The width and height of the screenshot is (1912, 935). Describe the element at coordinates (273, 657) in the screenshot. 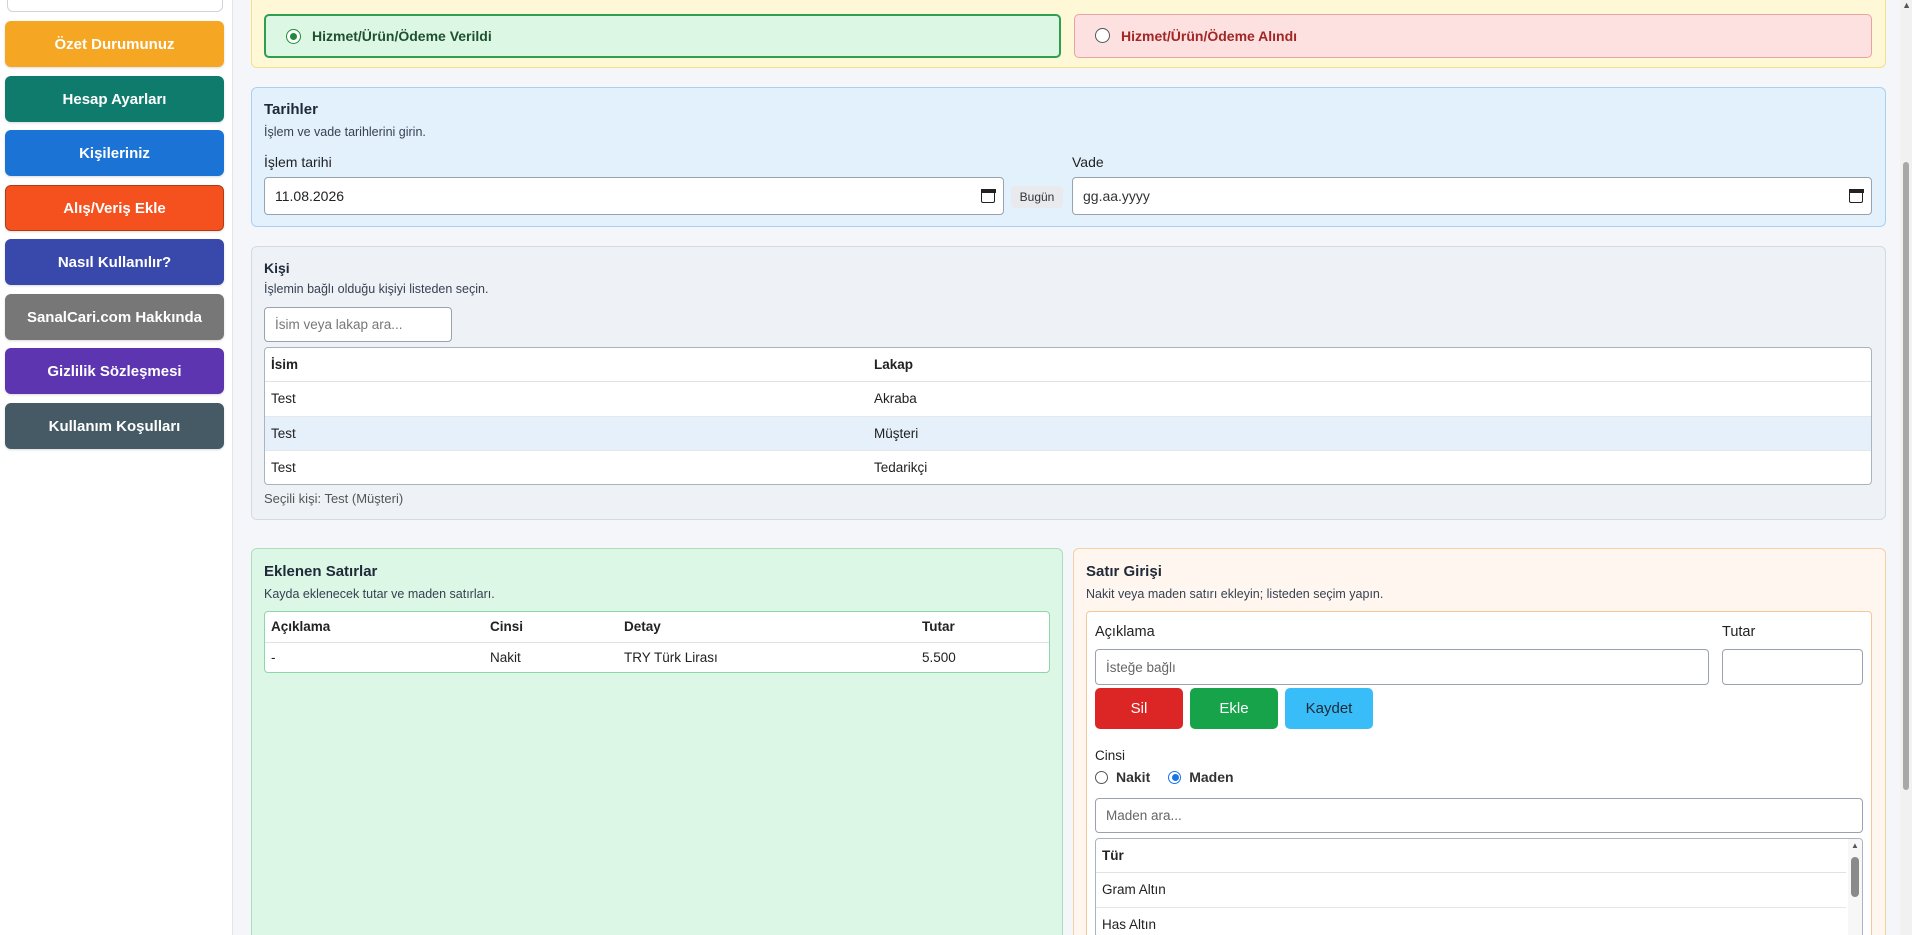

I see `cell-description: -` at that location.